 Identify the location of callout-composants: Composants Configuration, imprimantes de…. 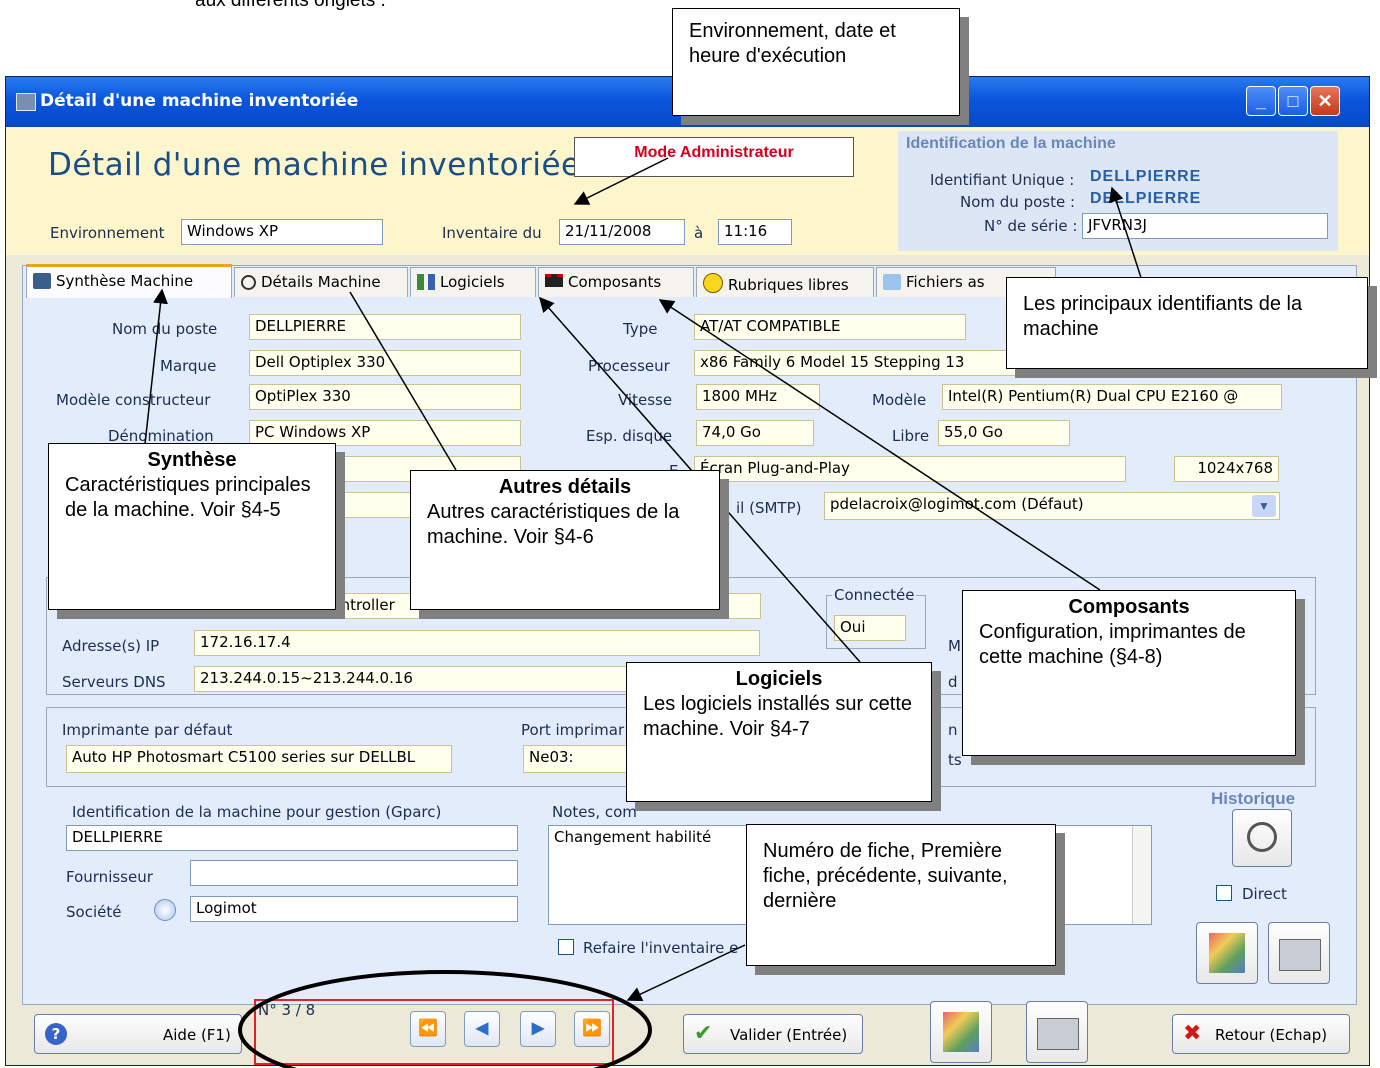
(1129, 673).